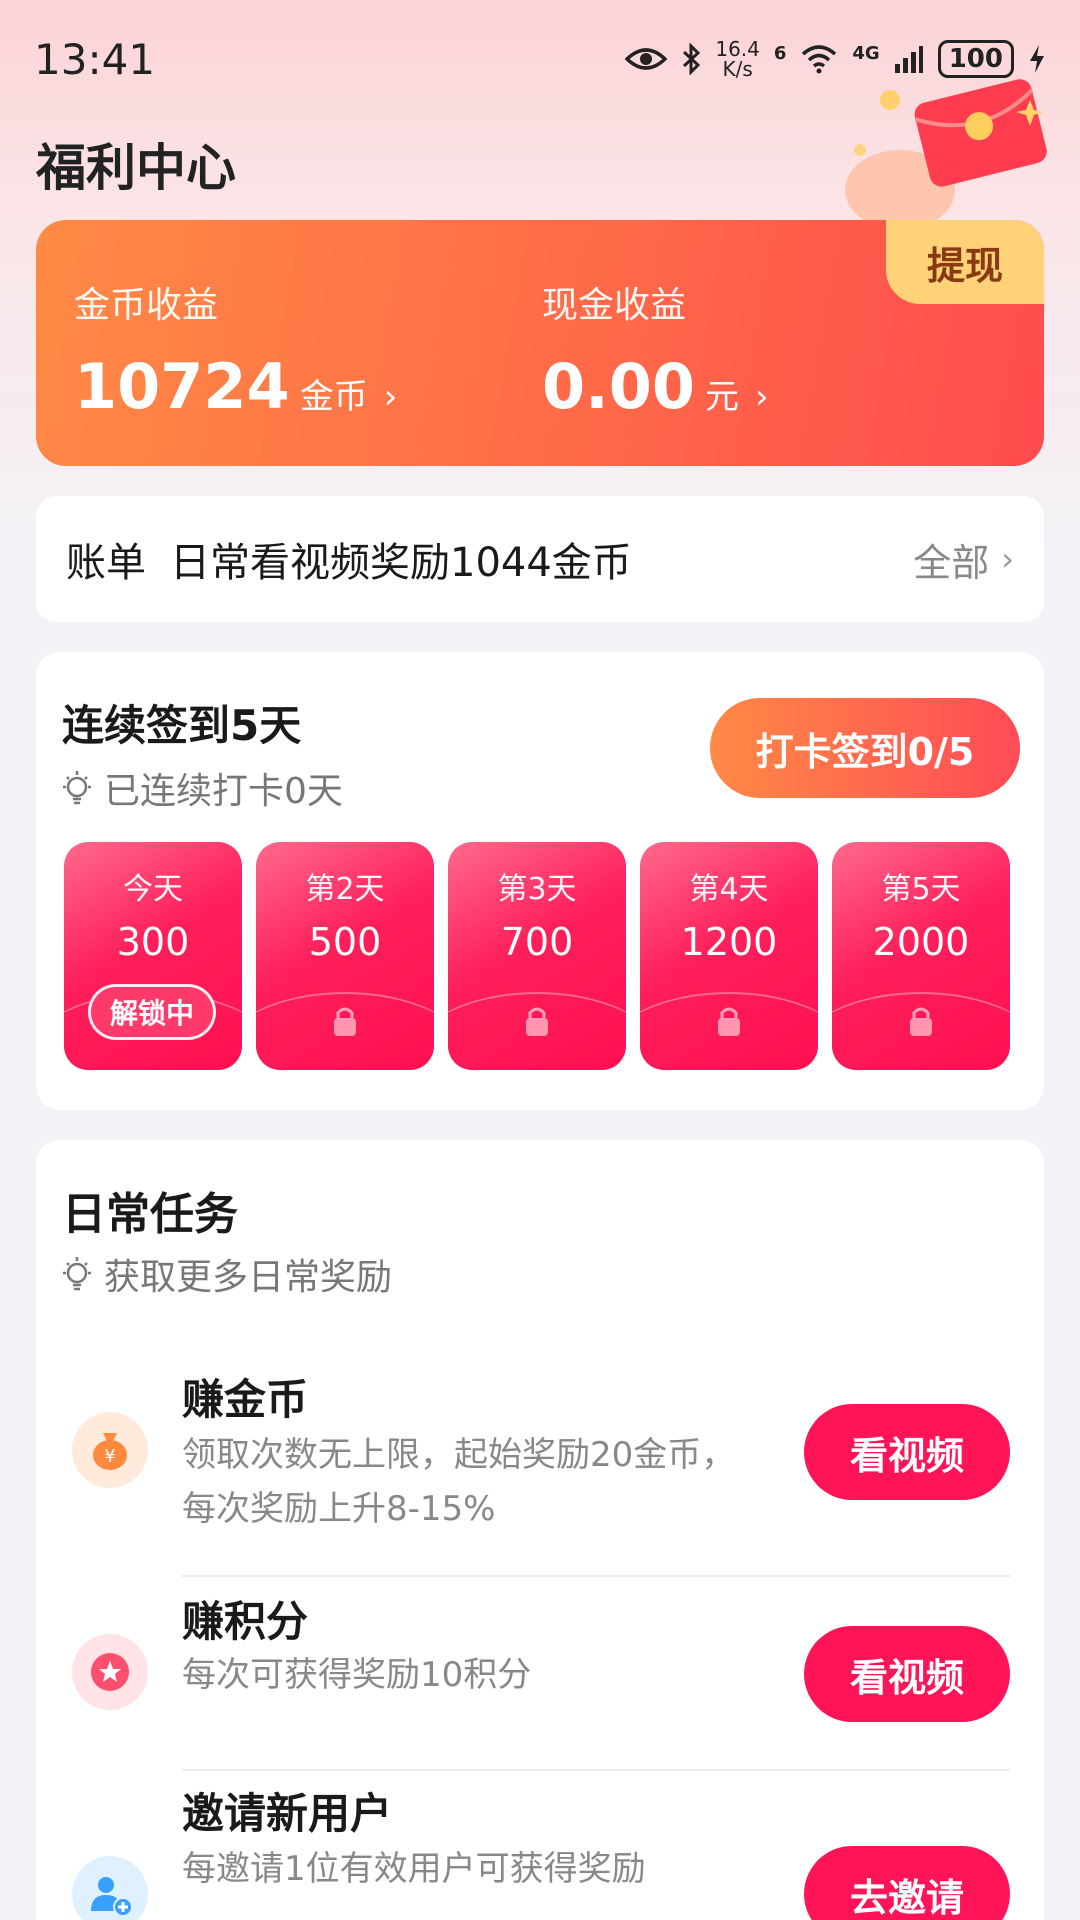 Image resolution: width=1080 pixels, height=1920 pixels. What do you see at coordinates (866, 53) in the screenshot?
I see `cell-label: 4G` at bounding box center [866, 53].